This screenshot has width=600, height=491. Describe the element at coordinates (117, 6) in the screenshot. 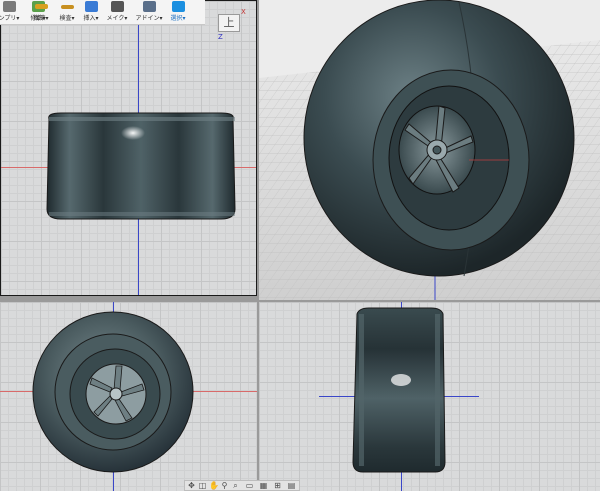

I see `make-icon` at that location.